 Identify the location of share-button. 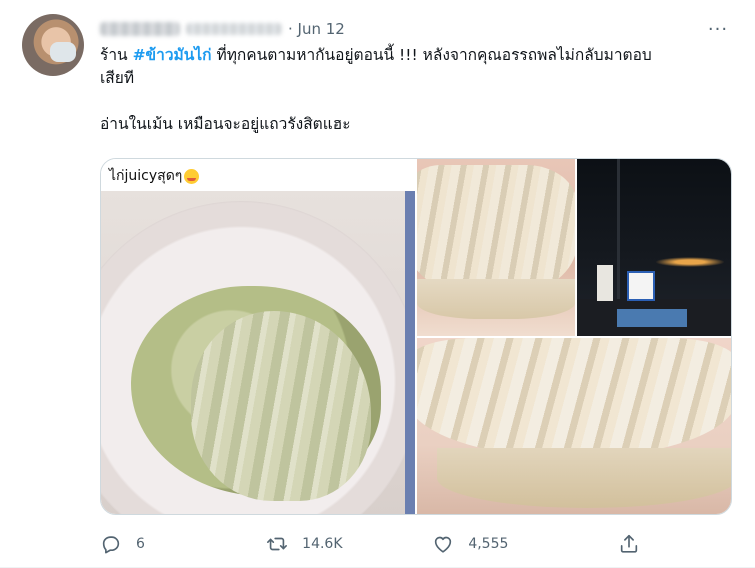
(629, 544).